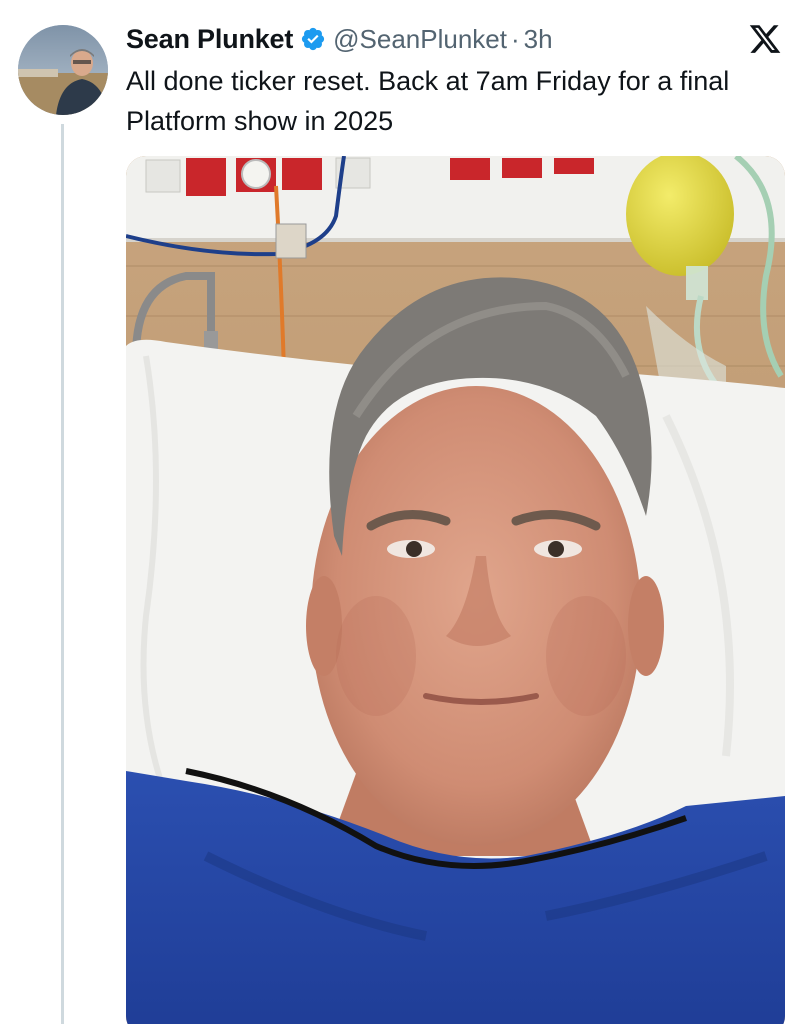 This screenshot has width=804, height=1024. Describe the element at coordinates (209, 39) in the screenshot. I see `display-name: Sean Plunket` at that location.